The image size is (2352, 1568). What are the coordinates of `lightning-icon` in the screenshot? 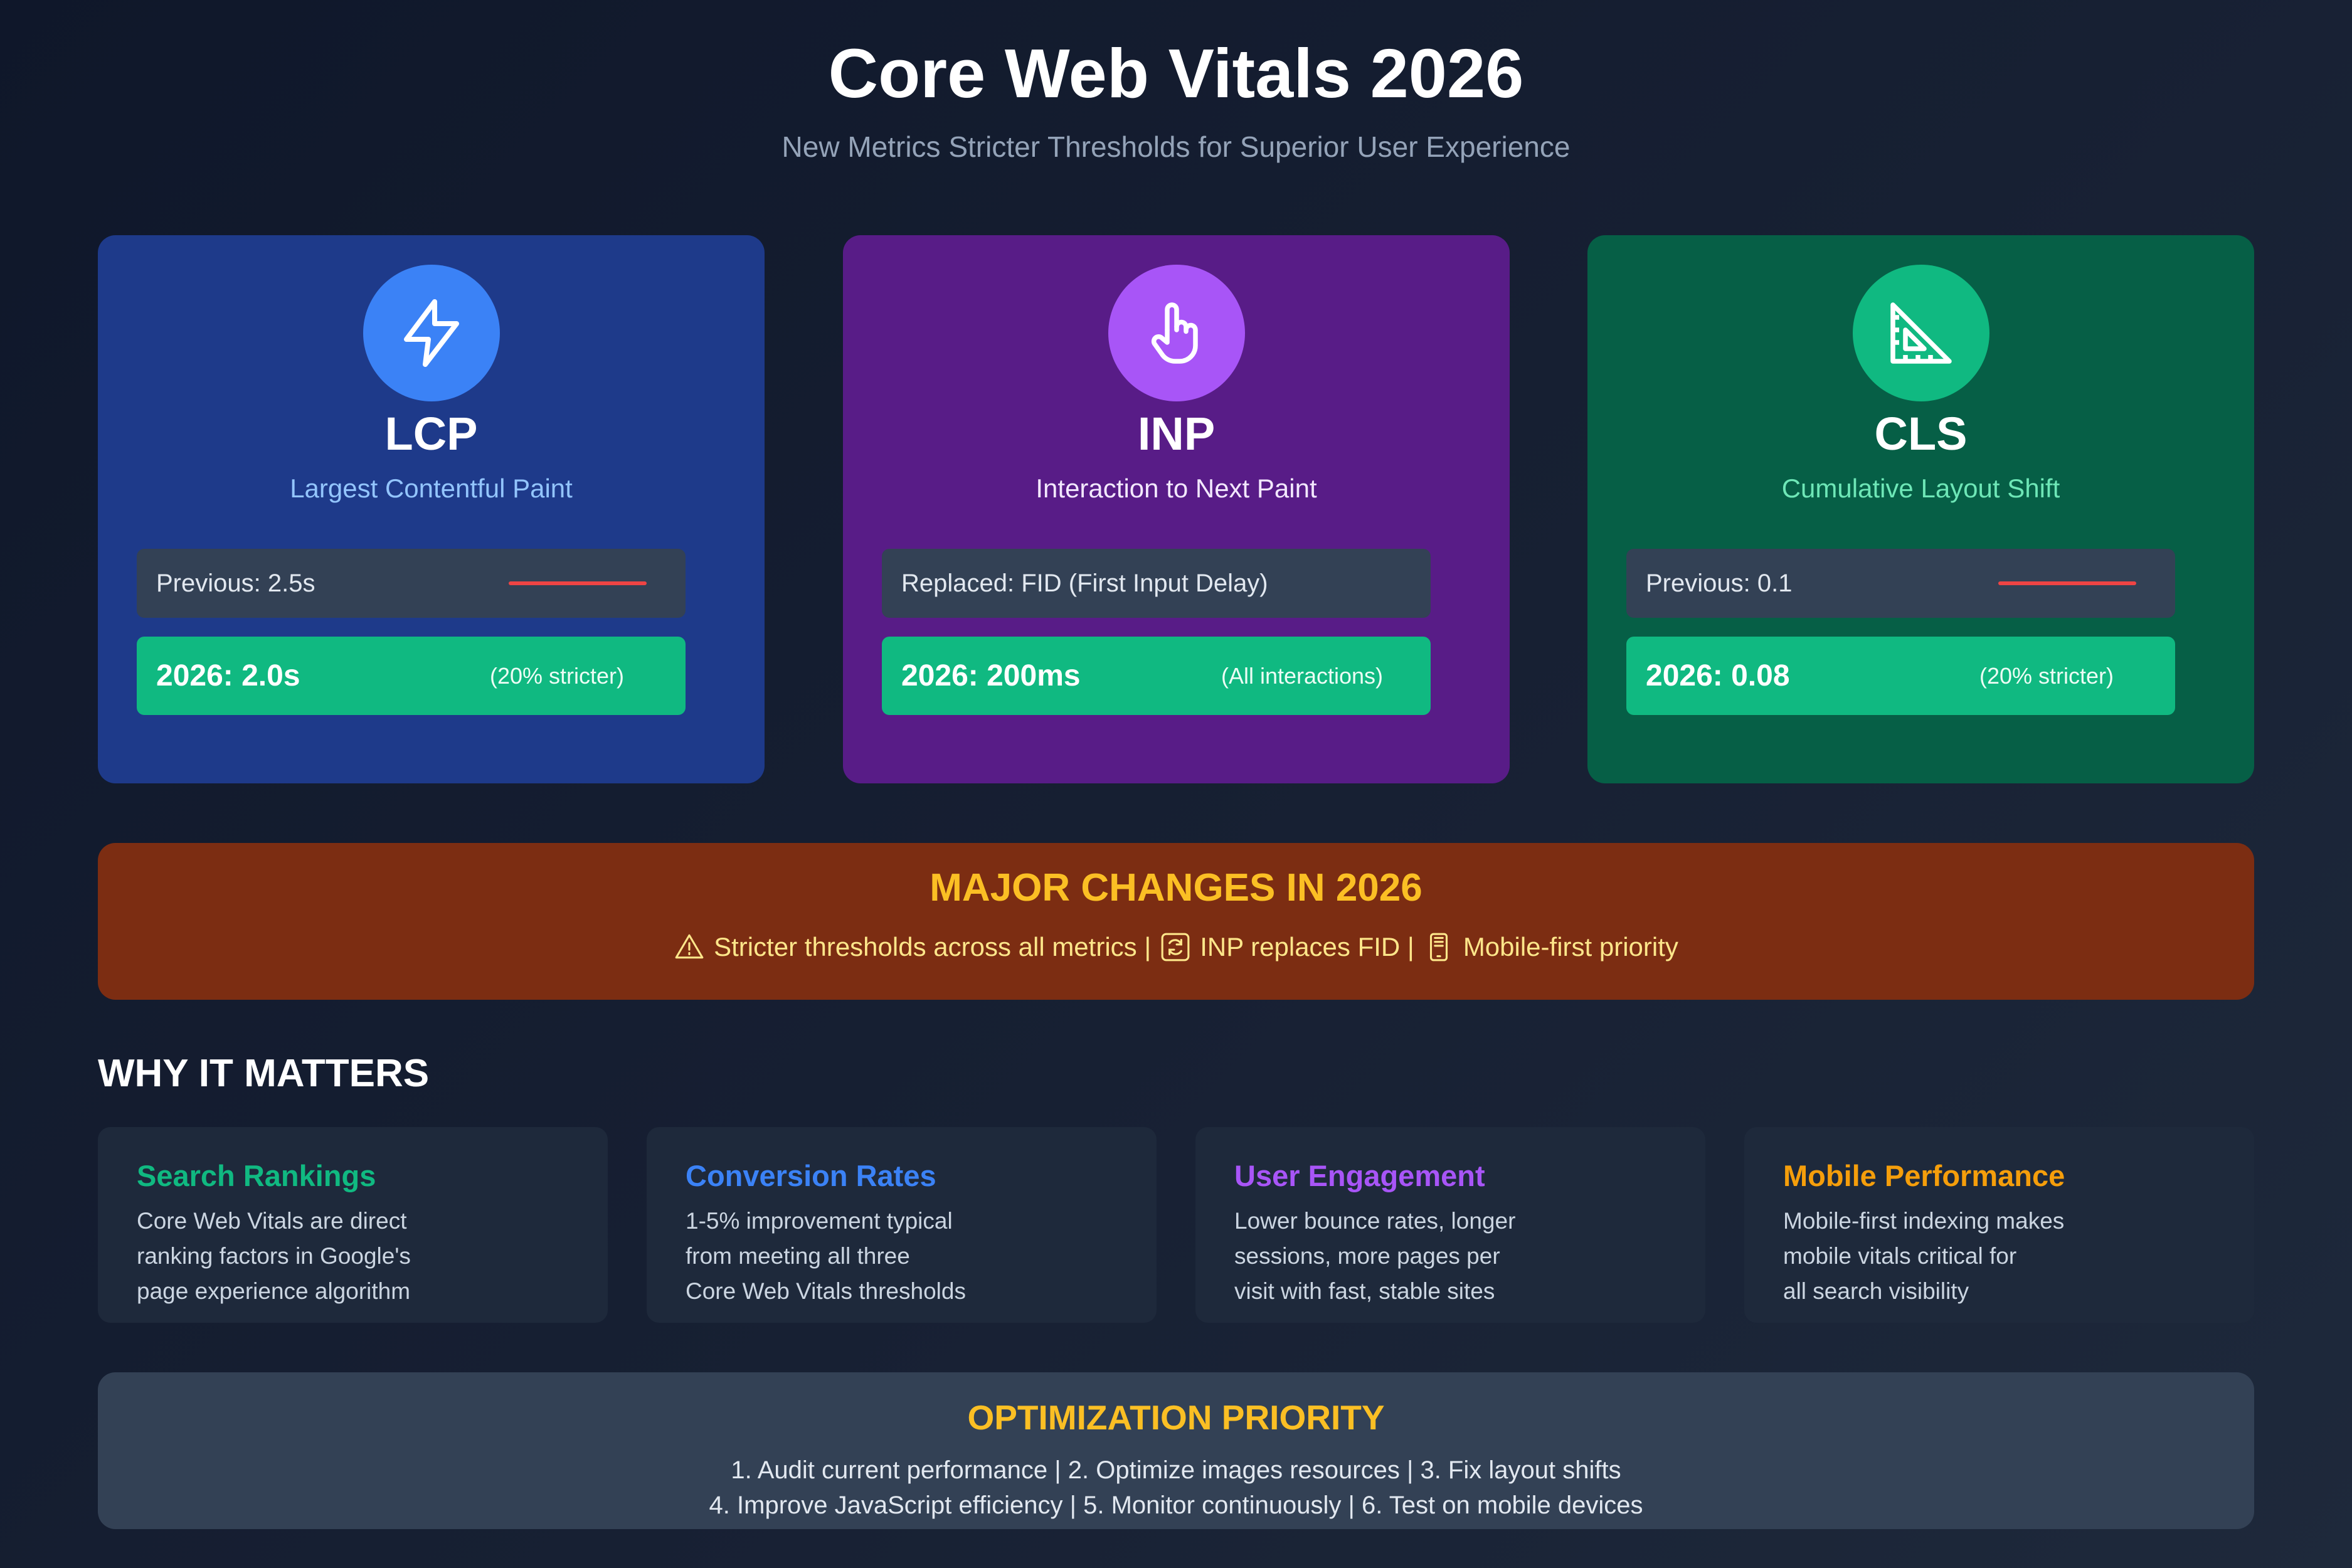 It's located at (431, 333).